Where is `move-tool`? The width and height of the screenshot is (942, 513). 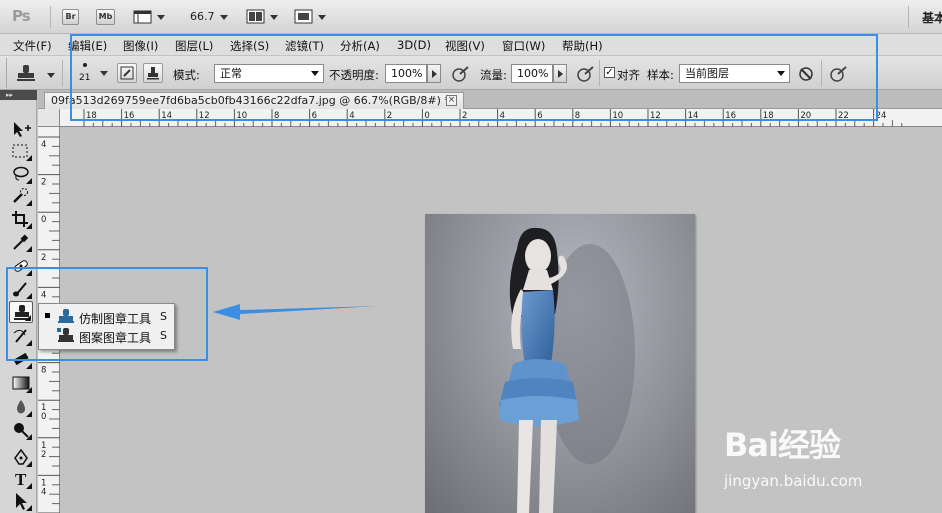 move-tool is located at coordinates (21, 129).